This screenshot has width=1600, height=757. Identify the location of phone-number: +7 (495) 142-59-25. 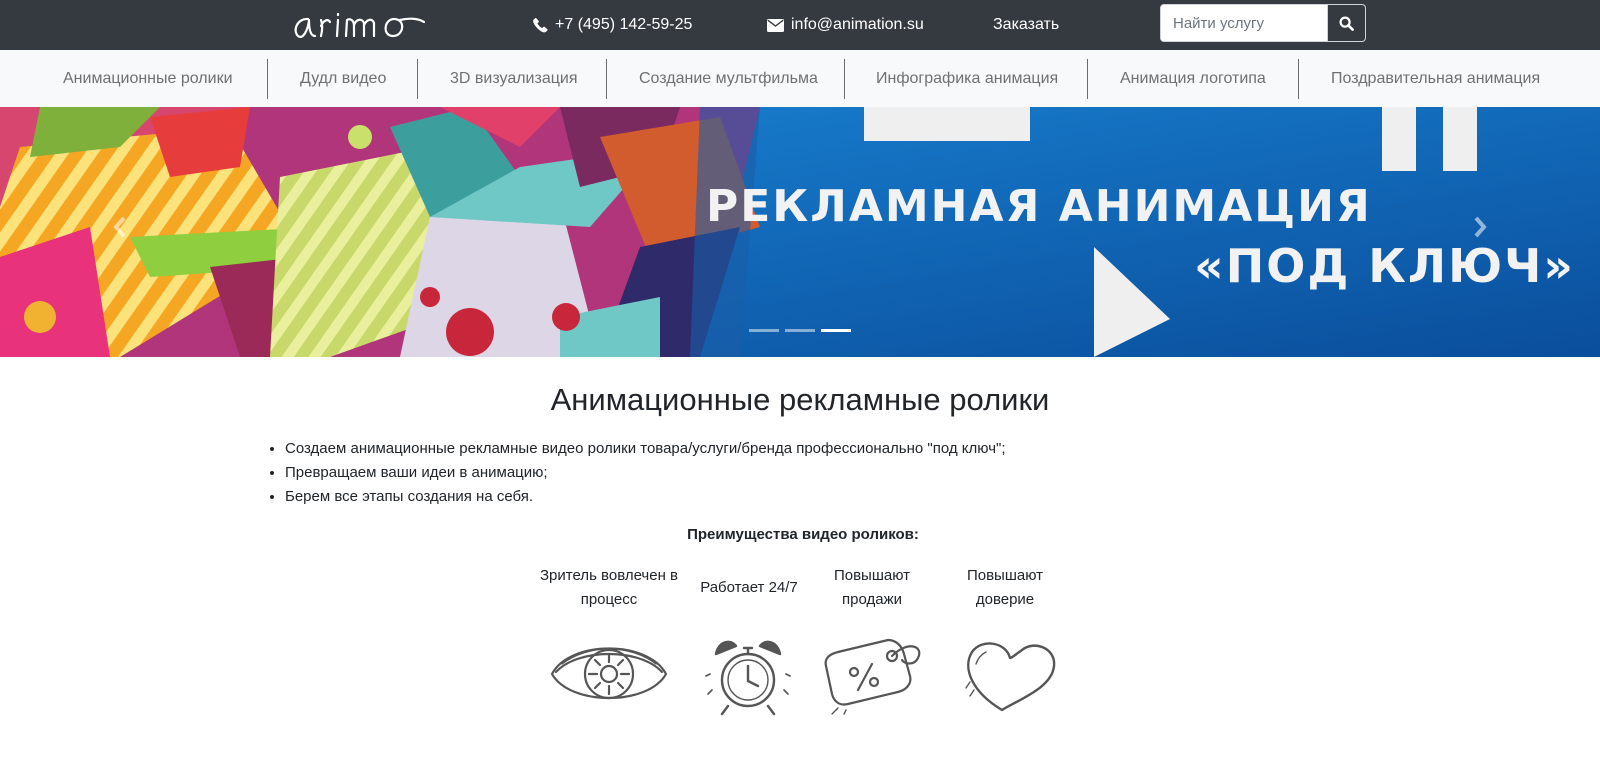
(623, 25).